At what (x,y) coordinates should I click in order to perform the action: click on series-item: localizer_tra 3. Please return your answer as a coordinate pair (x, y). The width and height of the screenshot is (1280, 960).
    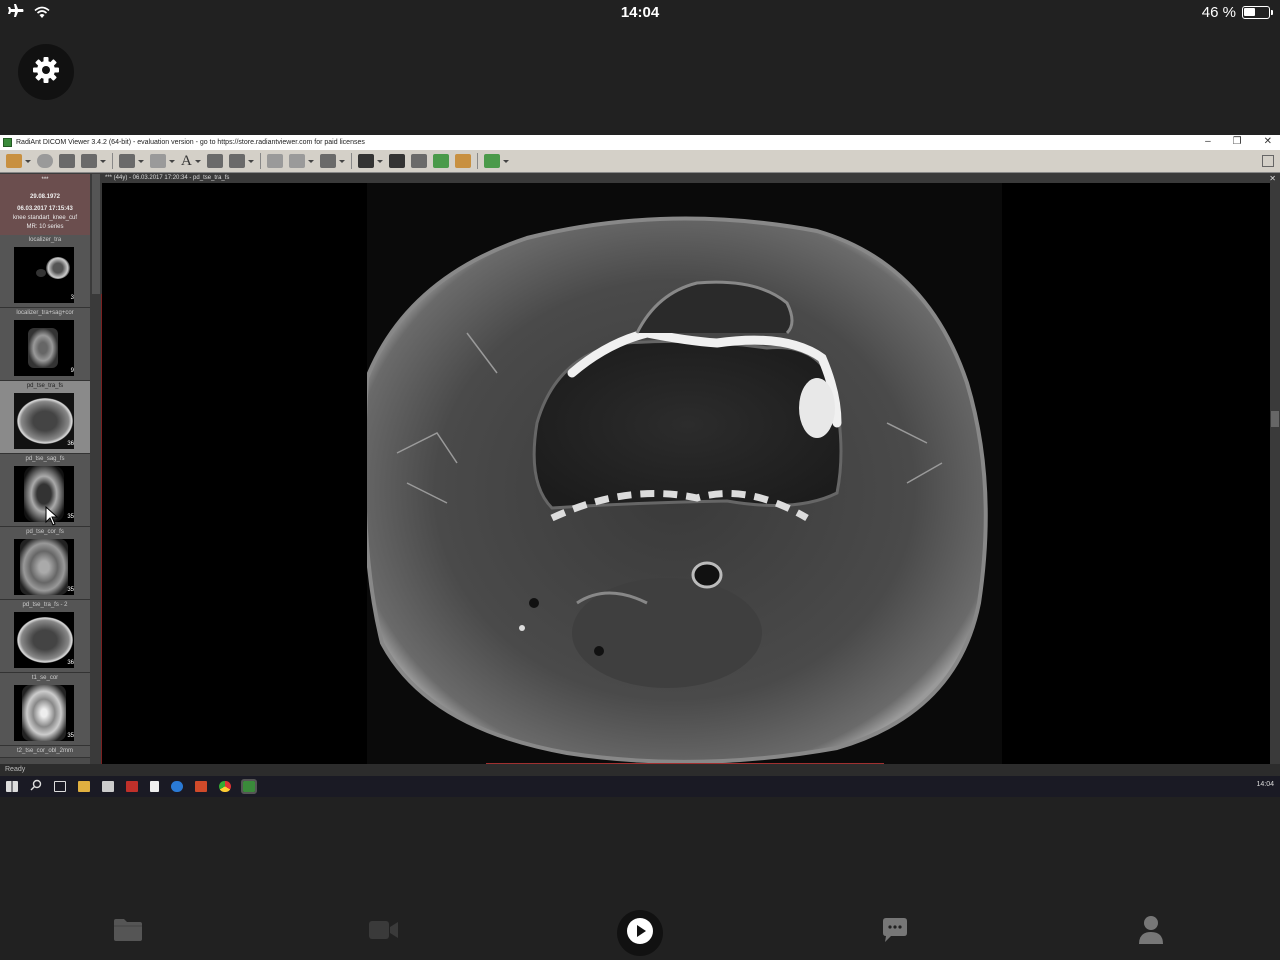
    Looking at the image, I should click on (45, 271).